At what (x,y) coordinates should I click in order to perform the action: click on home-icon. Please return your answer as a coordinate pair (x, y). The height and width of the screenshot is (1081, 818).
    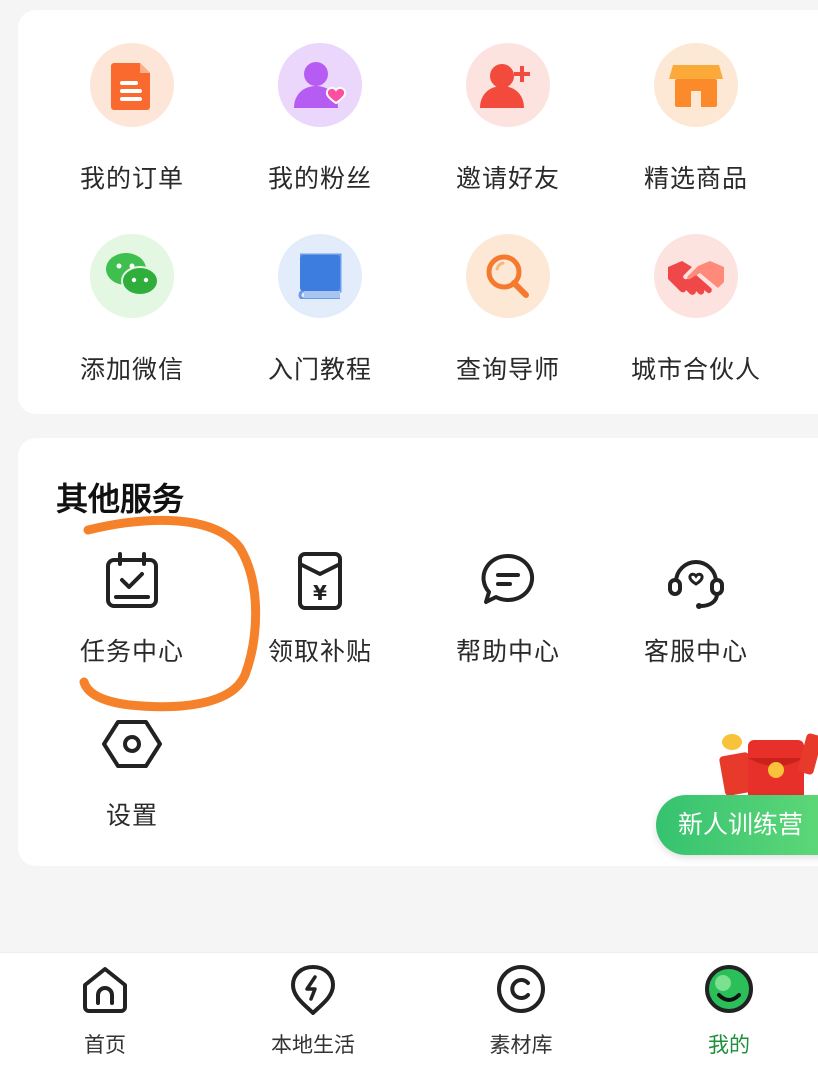
    Looking at the image, I should click on (105, 989).